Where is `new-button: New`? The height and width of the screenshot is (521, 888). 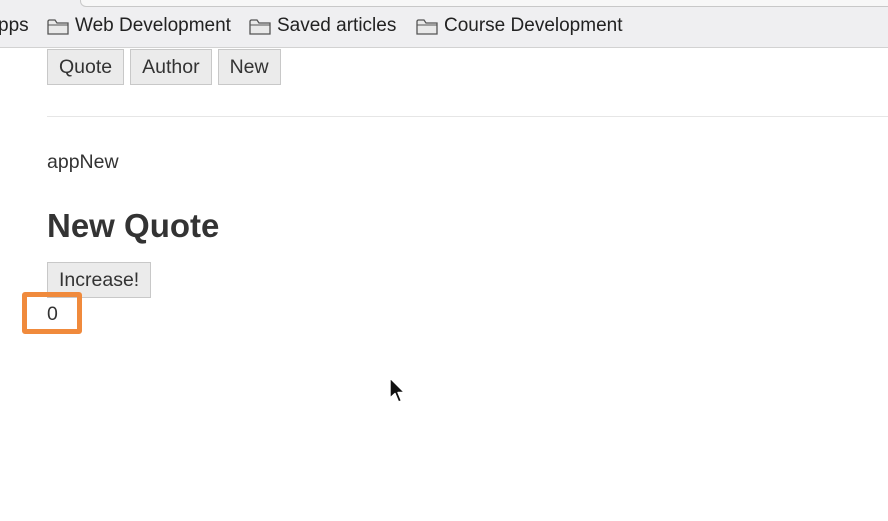
new-button: New is located at coordinates (249, 67).